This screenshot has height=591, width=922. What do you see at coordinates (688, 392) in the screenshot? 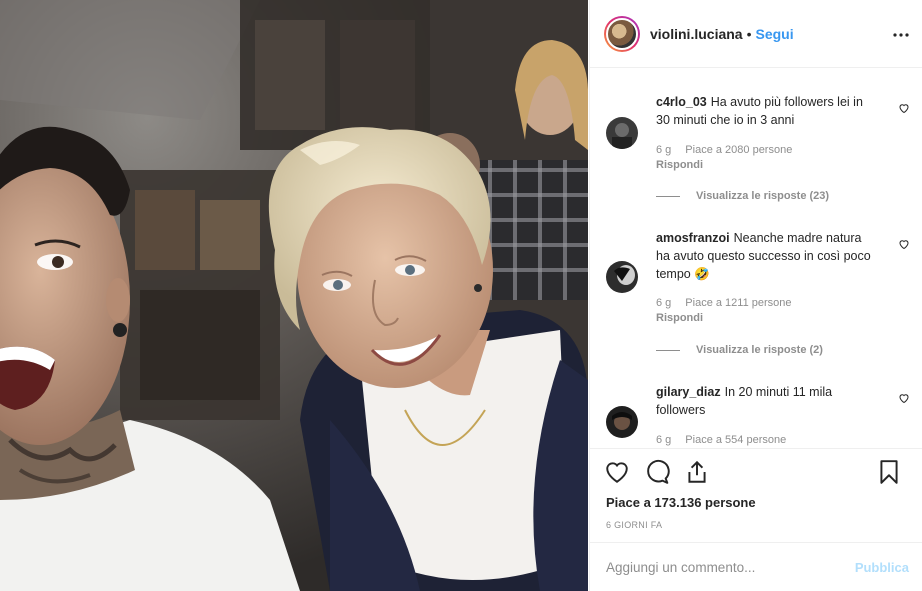
I see `comment-username: gilary_diaz` at bounding box center [688, 392].